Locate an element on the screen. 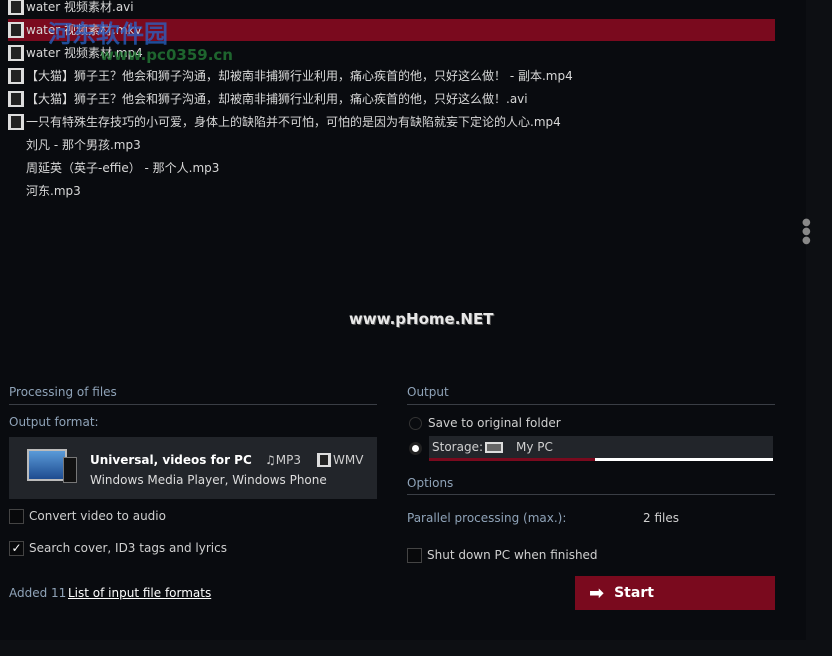  video-format: WMV is located at coordinates (340, 460).